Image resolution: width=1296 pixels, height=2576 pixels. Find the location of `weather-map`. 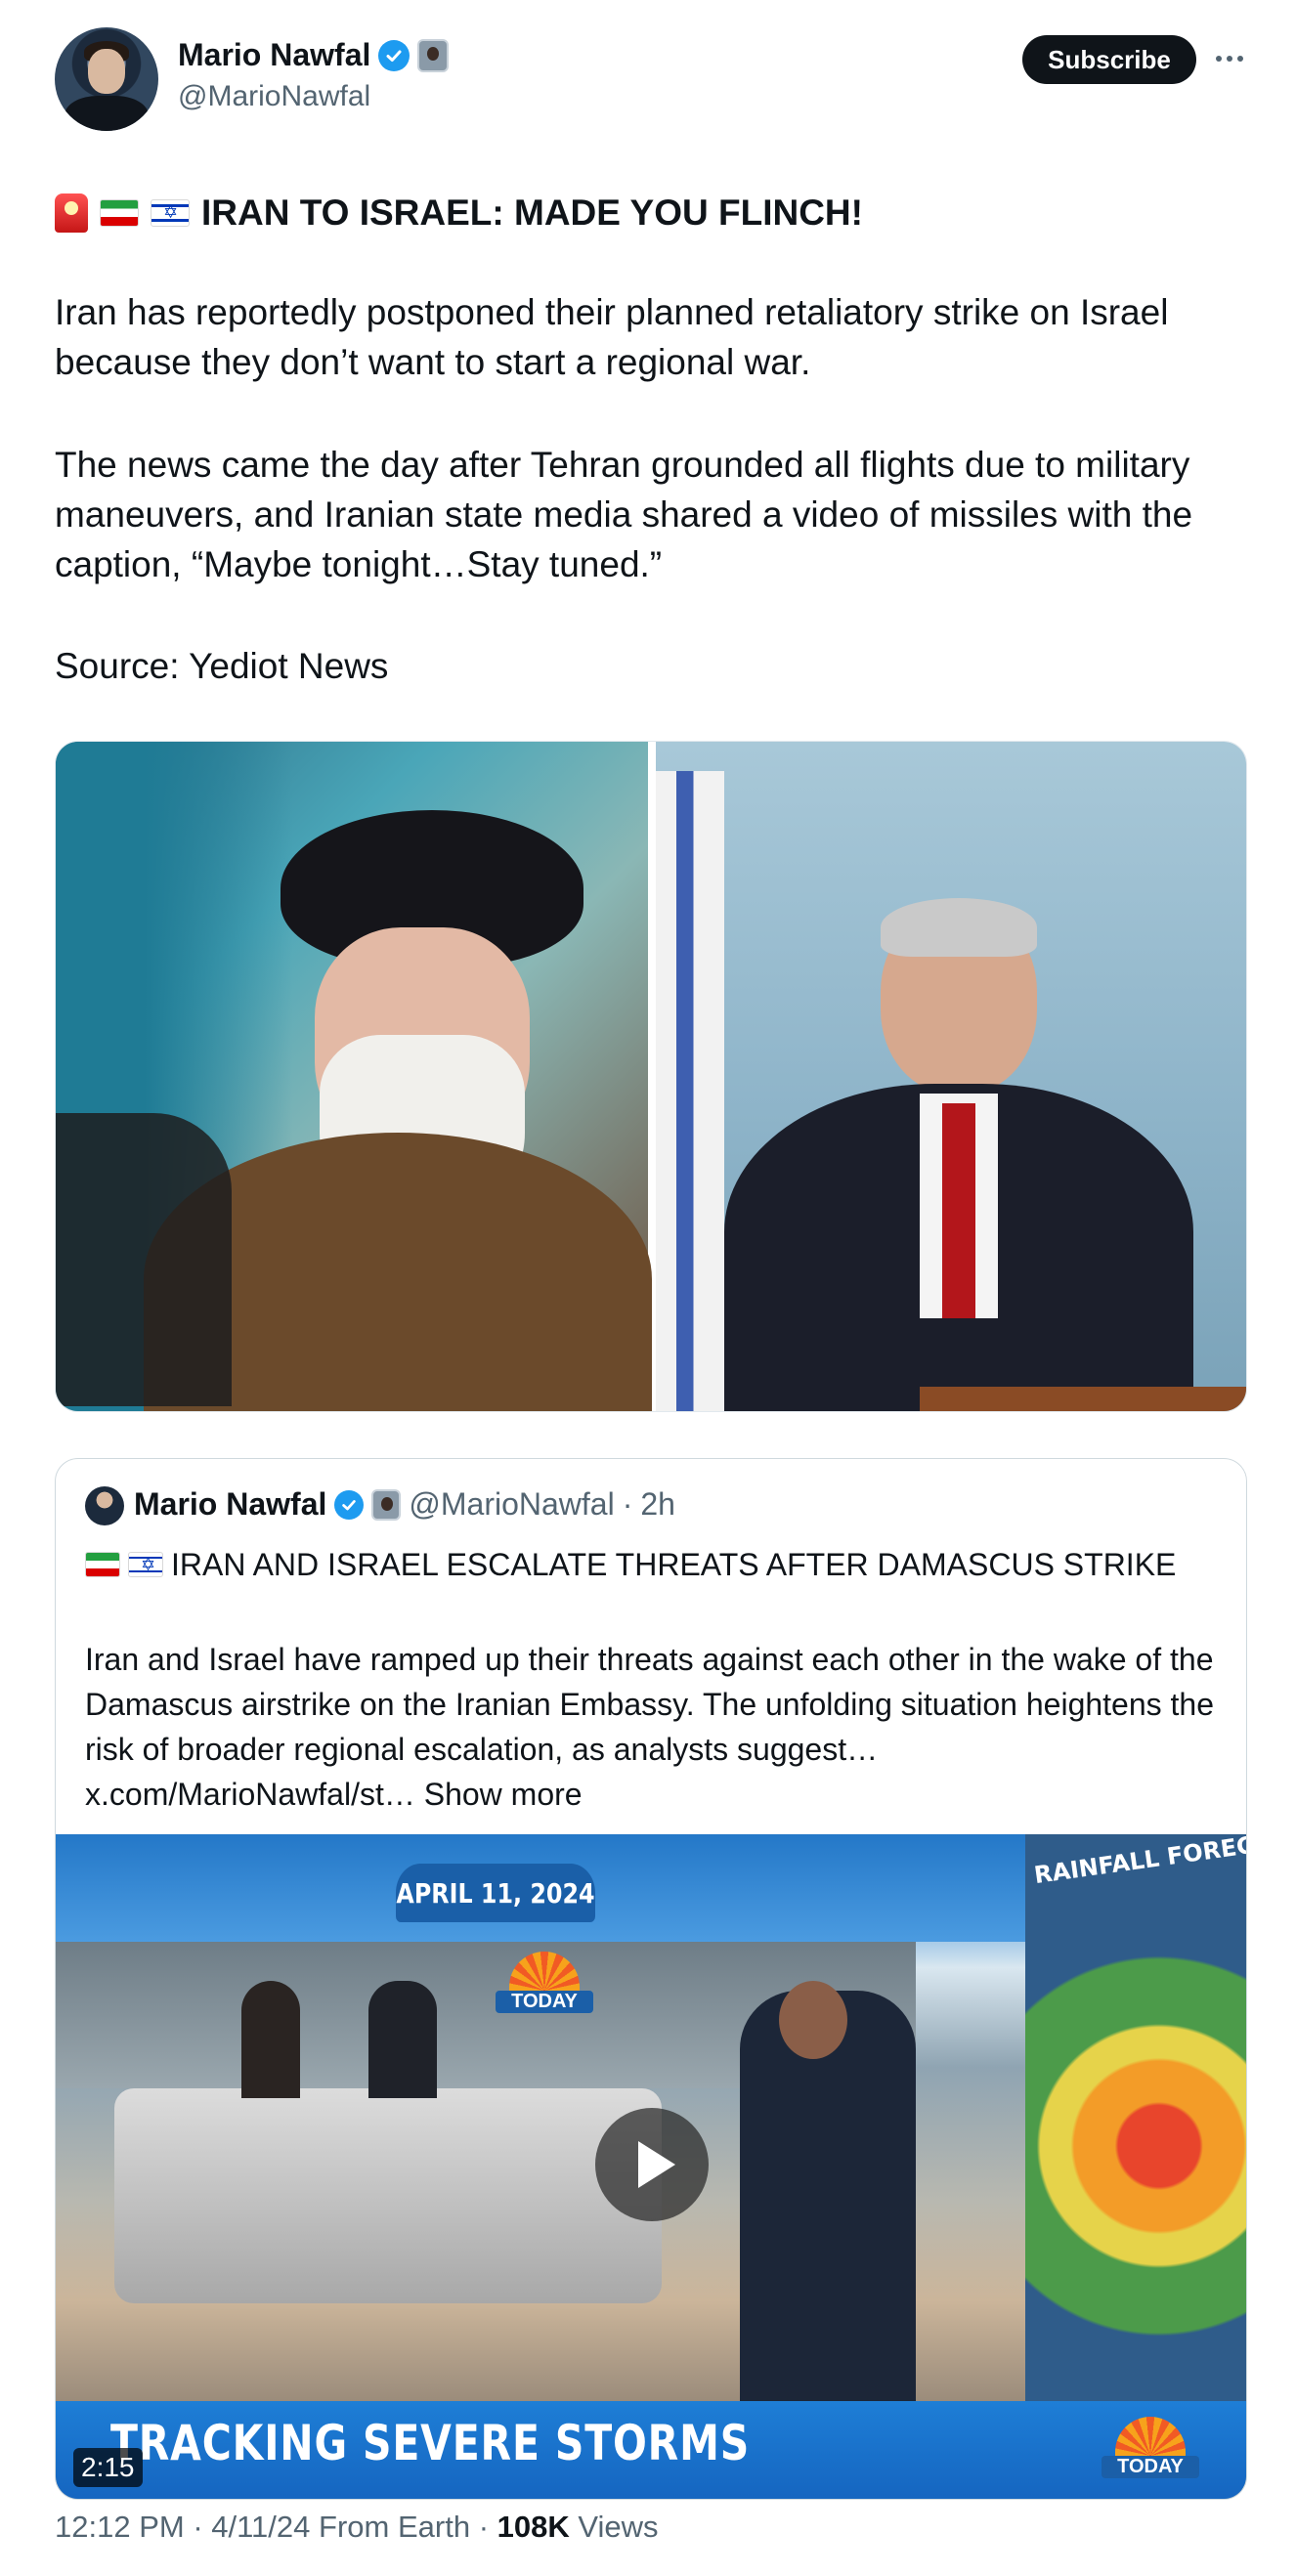

weather-map is located at coordinates (1135, 2117).